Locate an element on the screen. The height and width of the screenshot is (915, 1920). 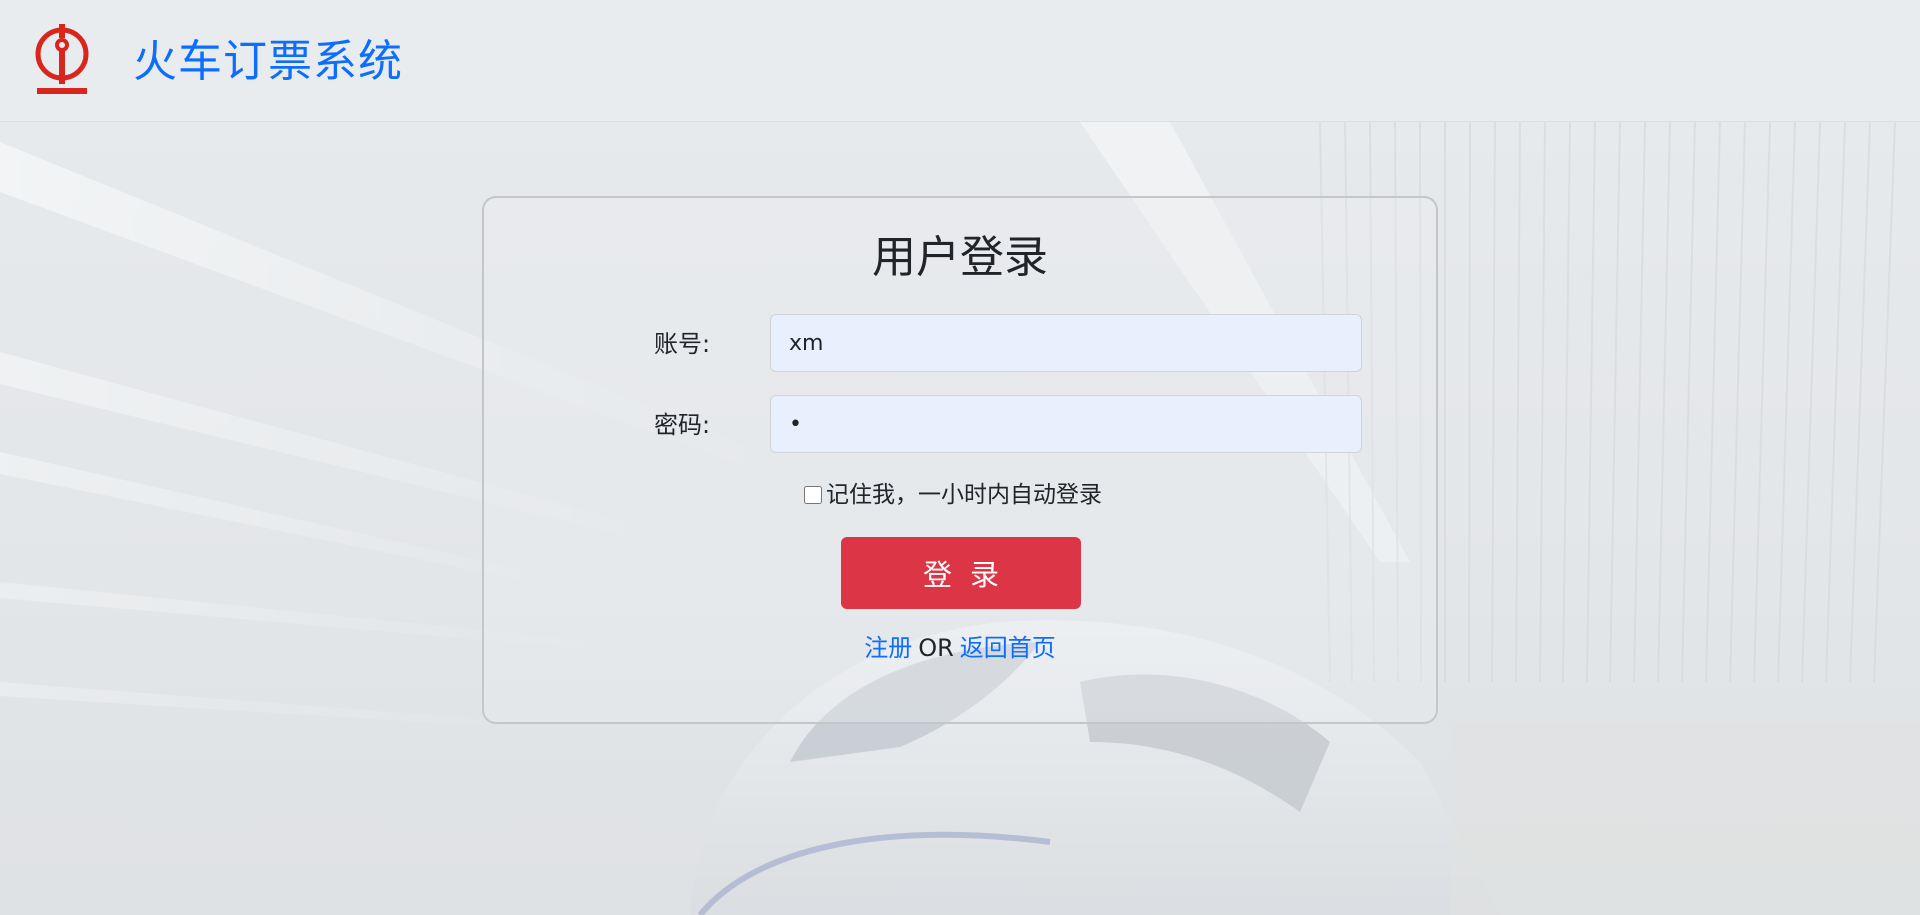
remember-me-label: 记住我，一小时内自动登录 is located at coordinates (964, 495).